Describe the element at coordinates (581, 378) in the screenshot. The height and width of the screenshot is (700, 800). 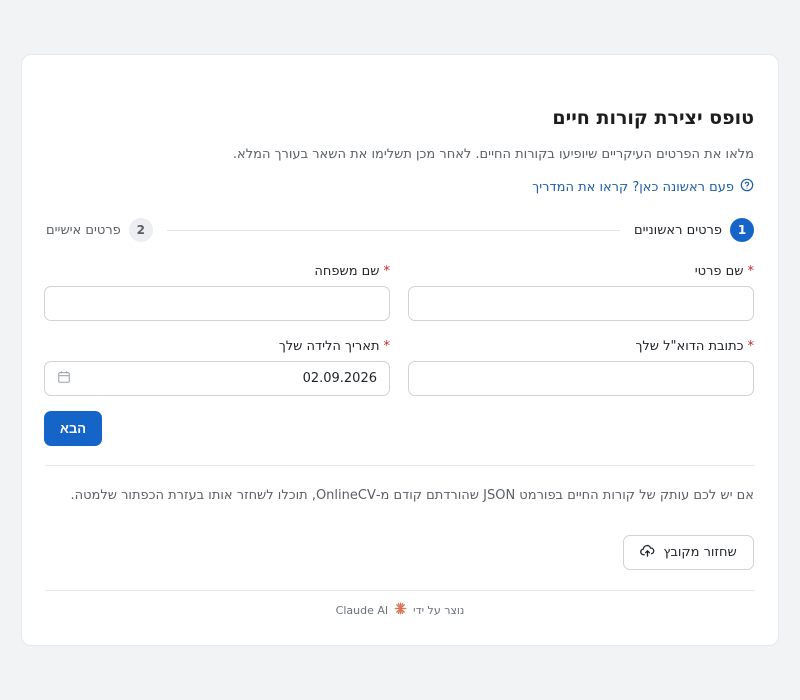
I see `email-input` at that location.